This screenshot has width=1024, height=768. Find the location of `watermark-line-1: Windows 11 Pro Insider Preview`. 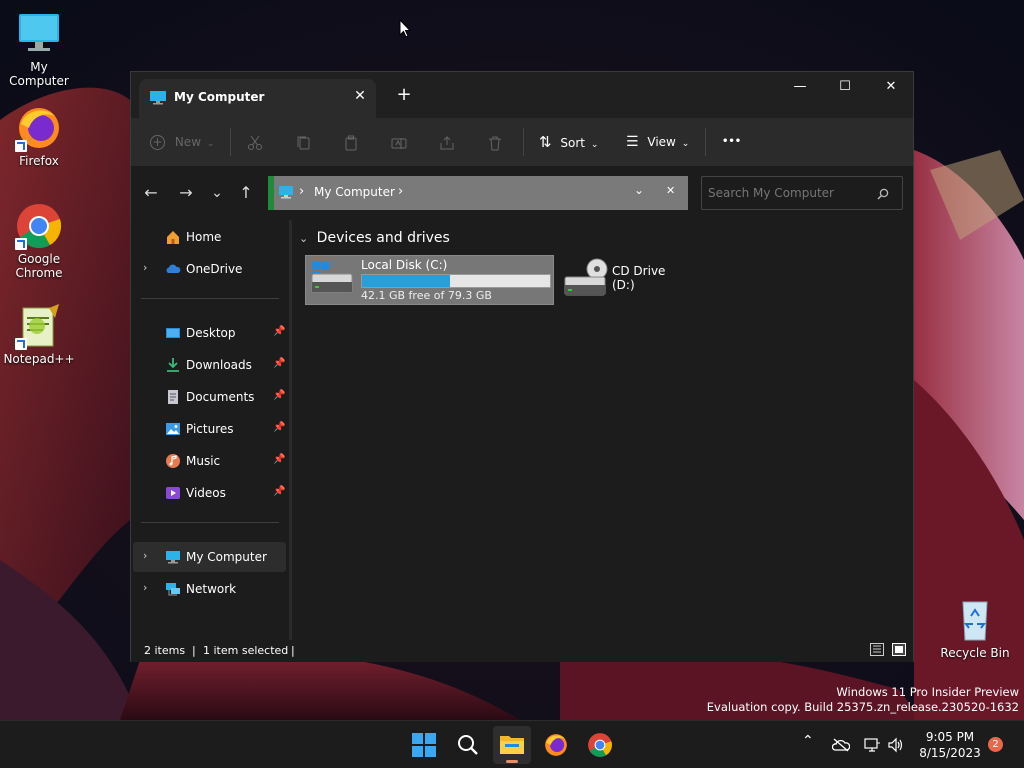

watermark-line-1: Windows 11 Pro Insider Preview is located at coordinates (927, 692).